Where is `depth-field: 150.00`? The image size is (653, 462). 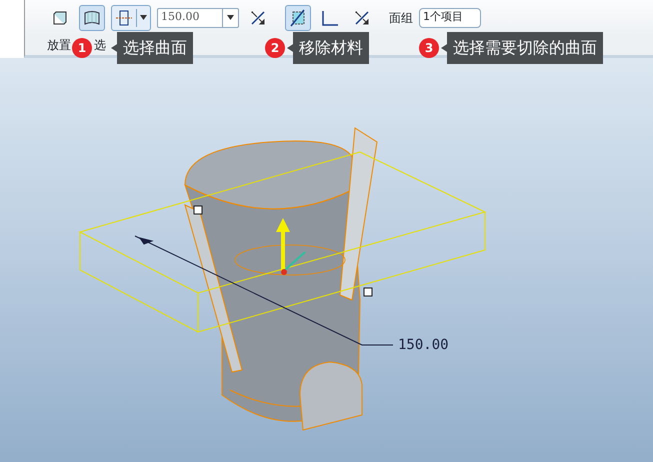 depth-field: 150.00 is located at coordinates (198, 18).